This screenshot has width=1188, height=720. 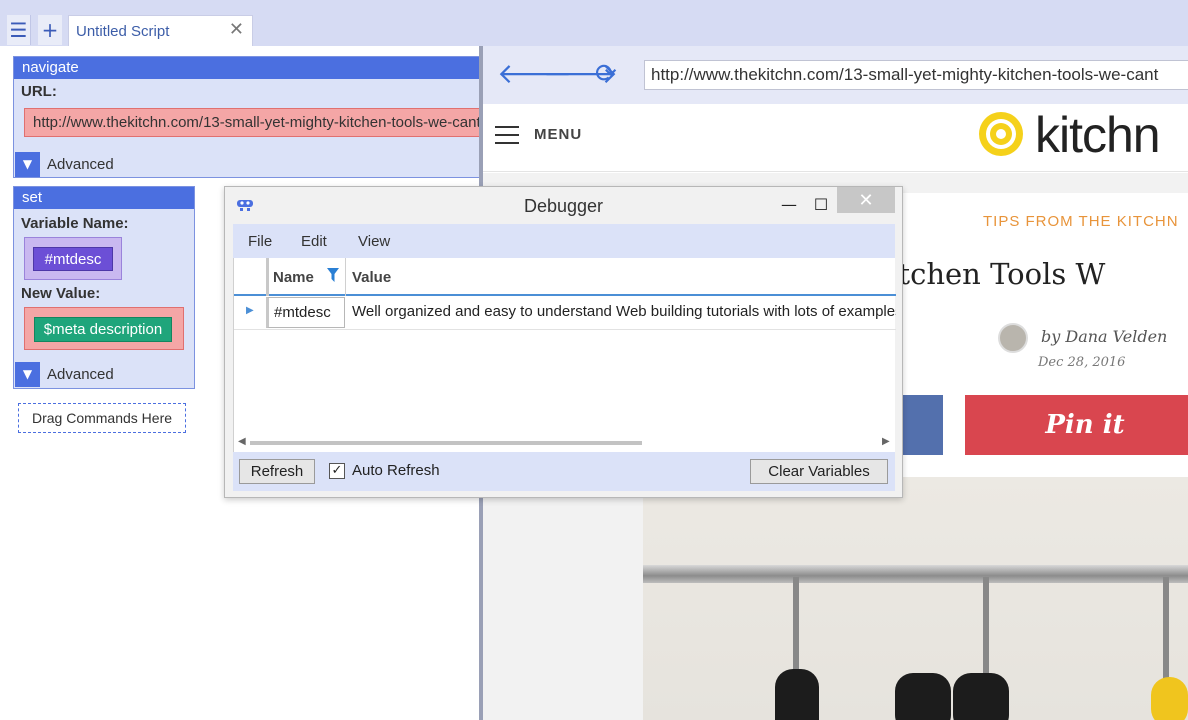 I want to click on column-separator, so click(x=345, y=277).